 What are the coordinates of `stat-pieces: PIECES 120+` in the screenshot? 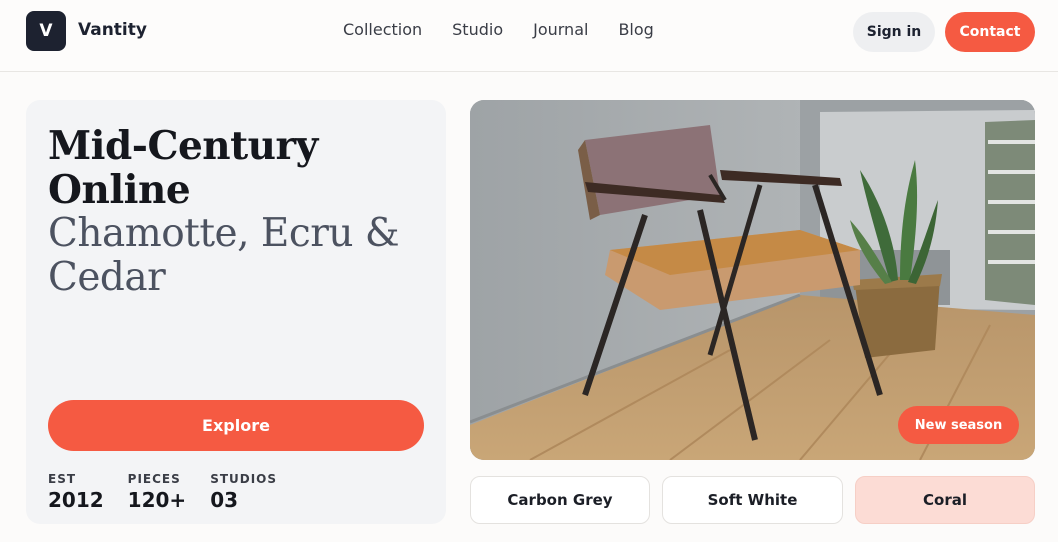 It's located at (157, 492).